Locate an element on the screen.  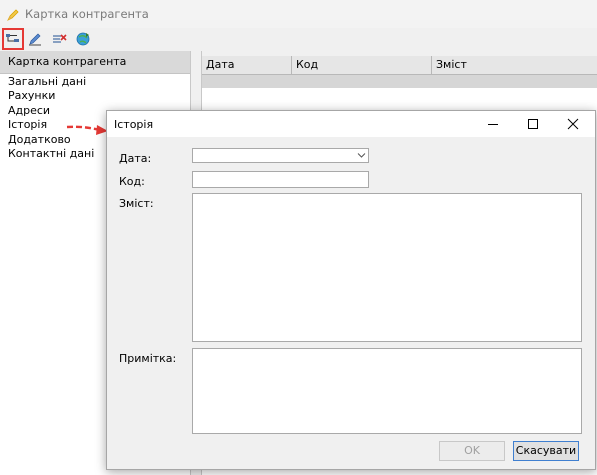
refresh-button is located at coordinates (83, 39).